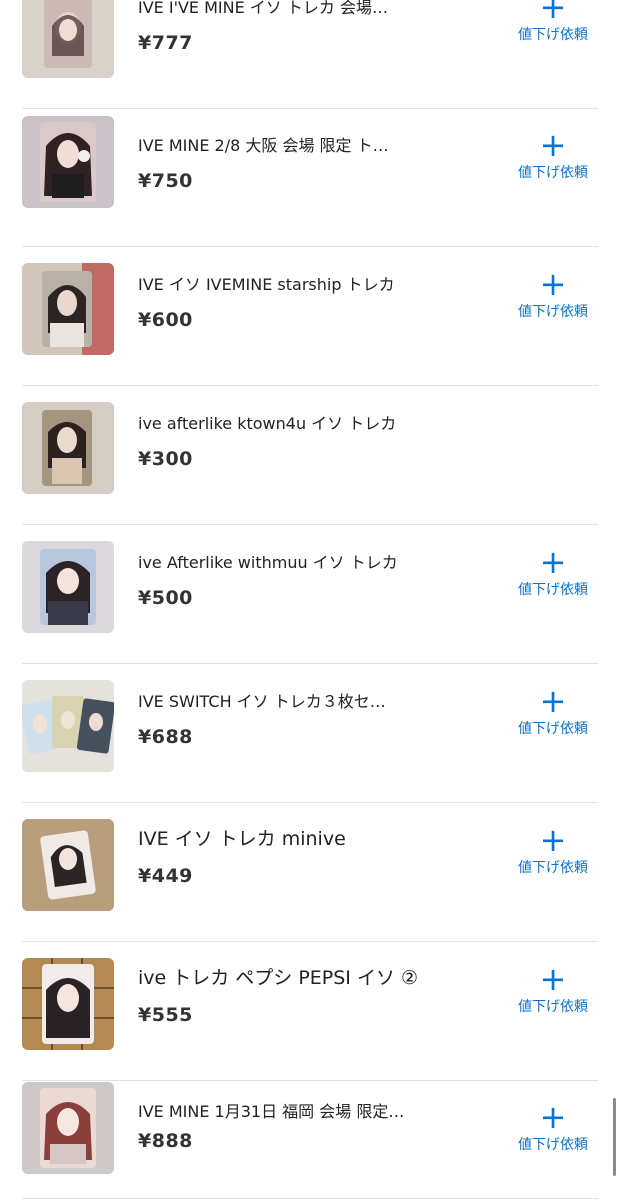  I want to click on list-item: ive afterlike ktown4u イソ トレカ ¥300, so click(310, 455).